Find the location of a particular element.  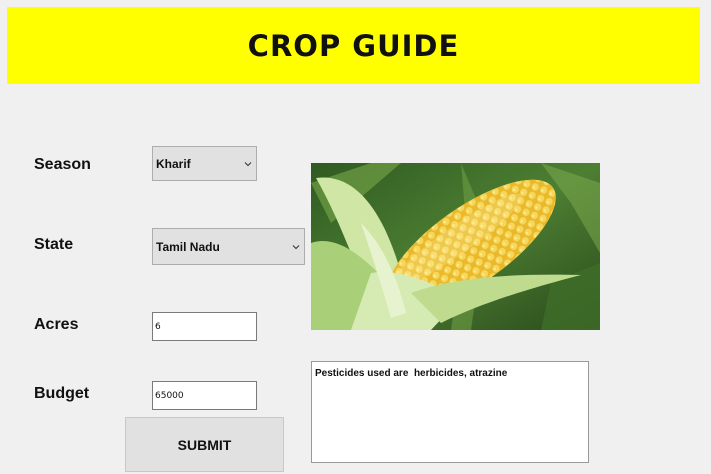

submit-button-label: SUBMIT is located at coordinates (204, 444).